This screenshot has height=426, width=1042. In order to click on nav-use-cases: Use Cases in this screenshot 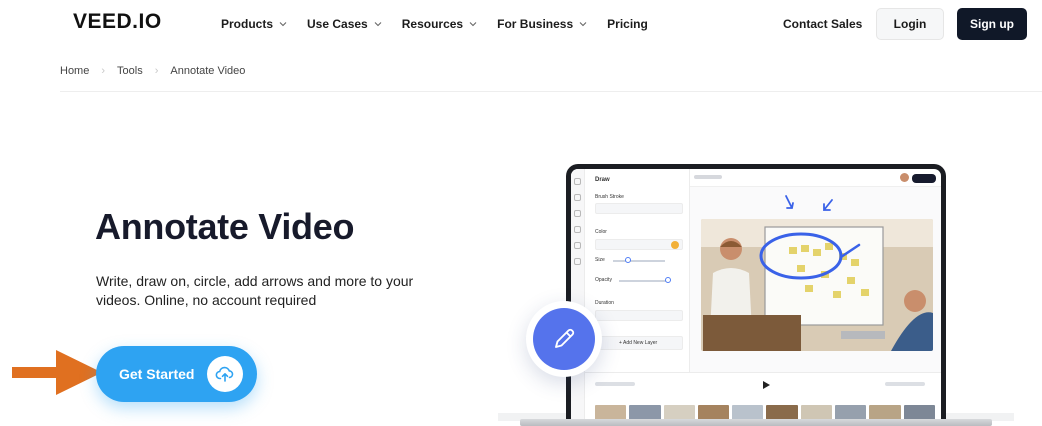, I will do `click(345, 24)`.